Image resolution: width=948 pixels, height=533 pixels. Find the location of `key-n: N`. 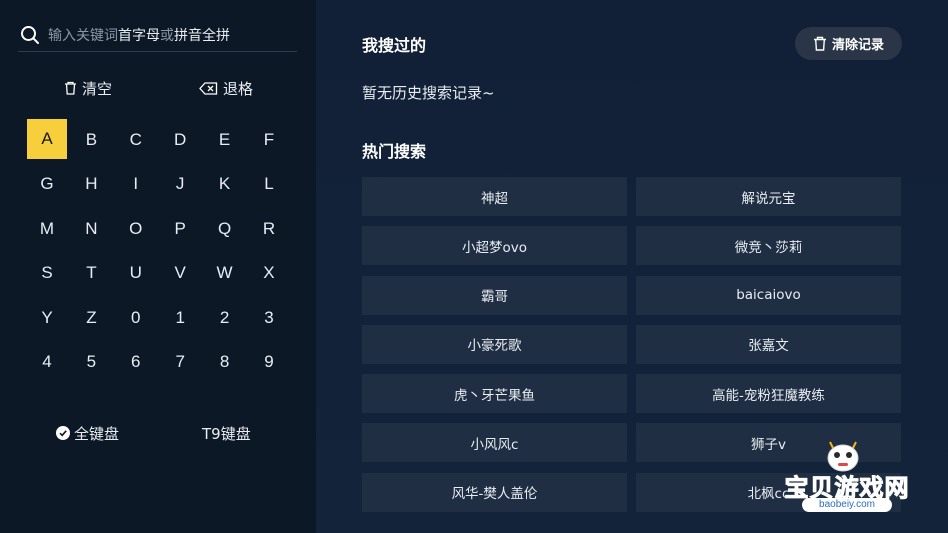

key-n: N is located at coordinates (91, 229).